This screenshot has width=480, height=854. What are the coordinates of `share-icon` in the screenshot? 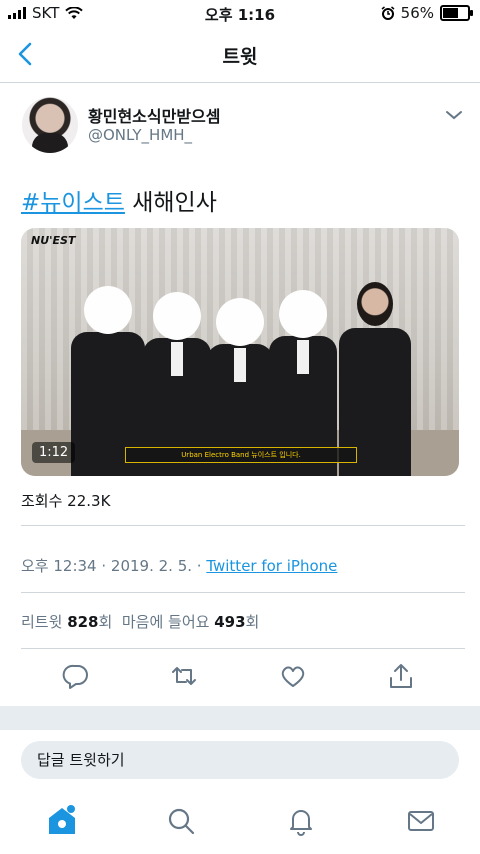 It's located at (401, 676).